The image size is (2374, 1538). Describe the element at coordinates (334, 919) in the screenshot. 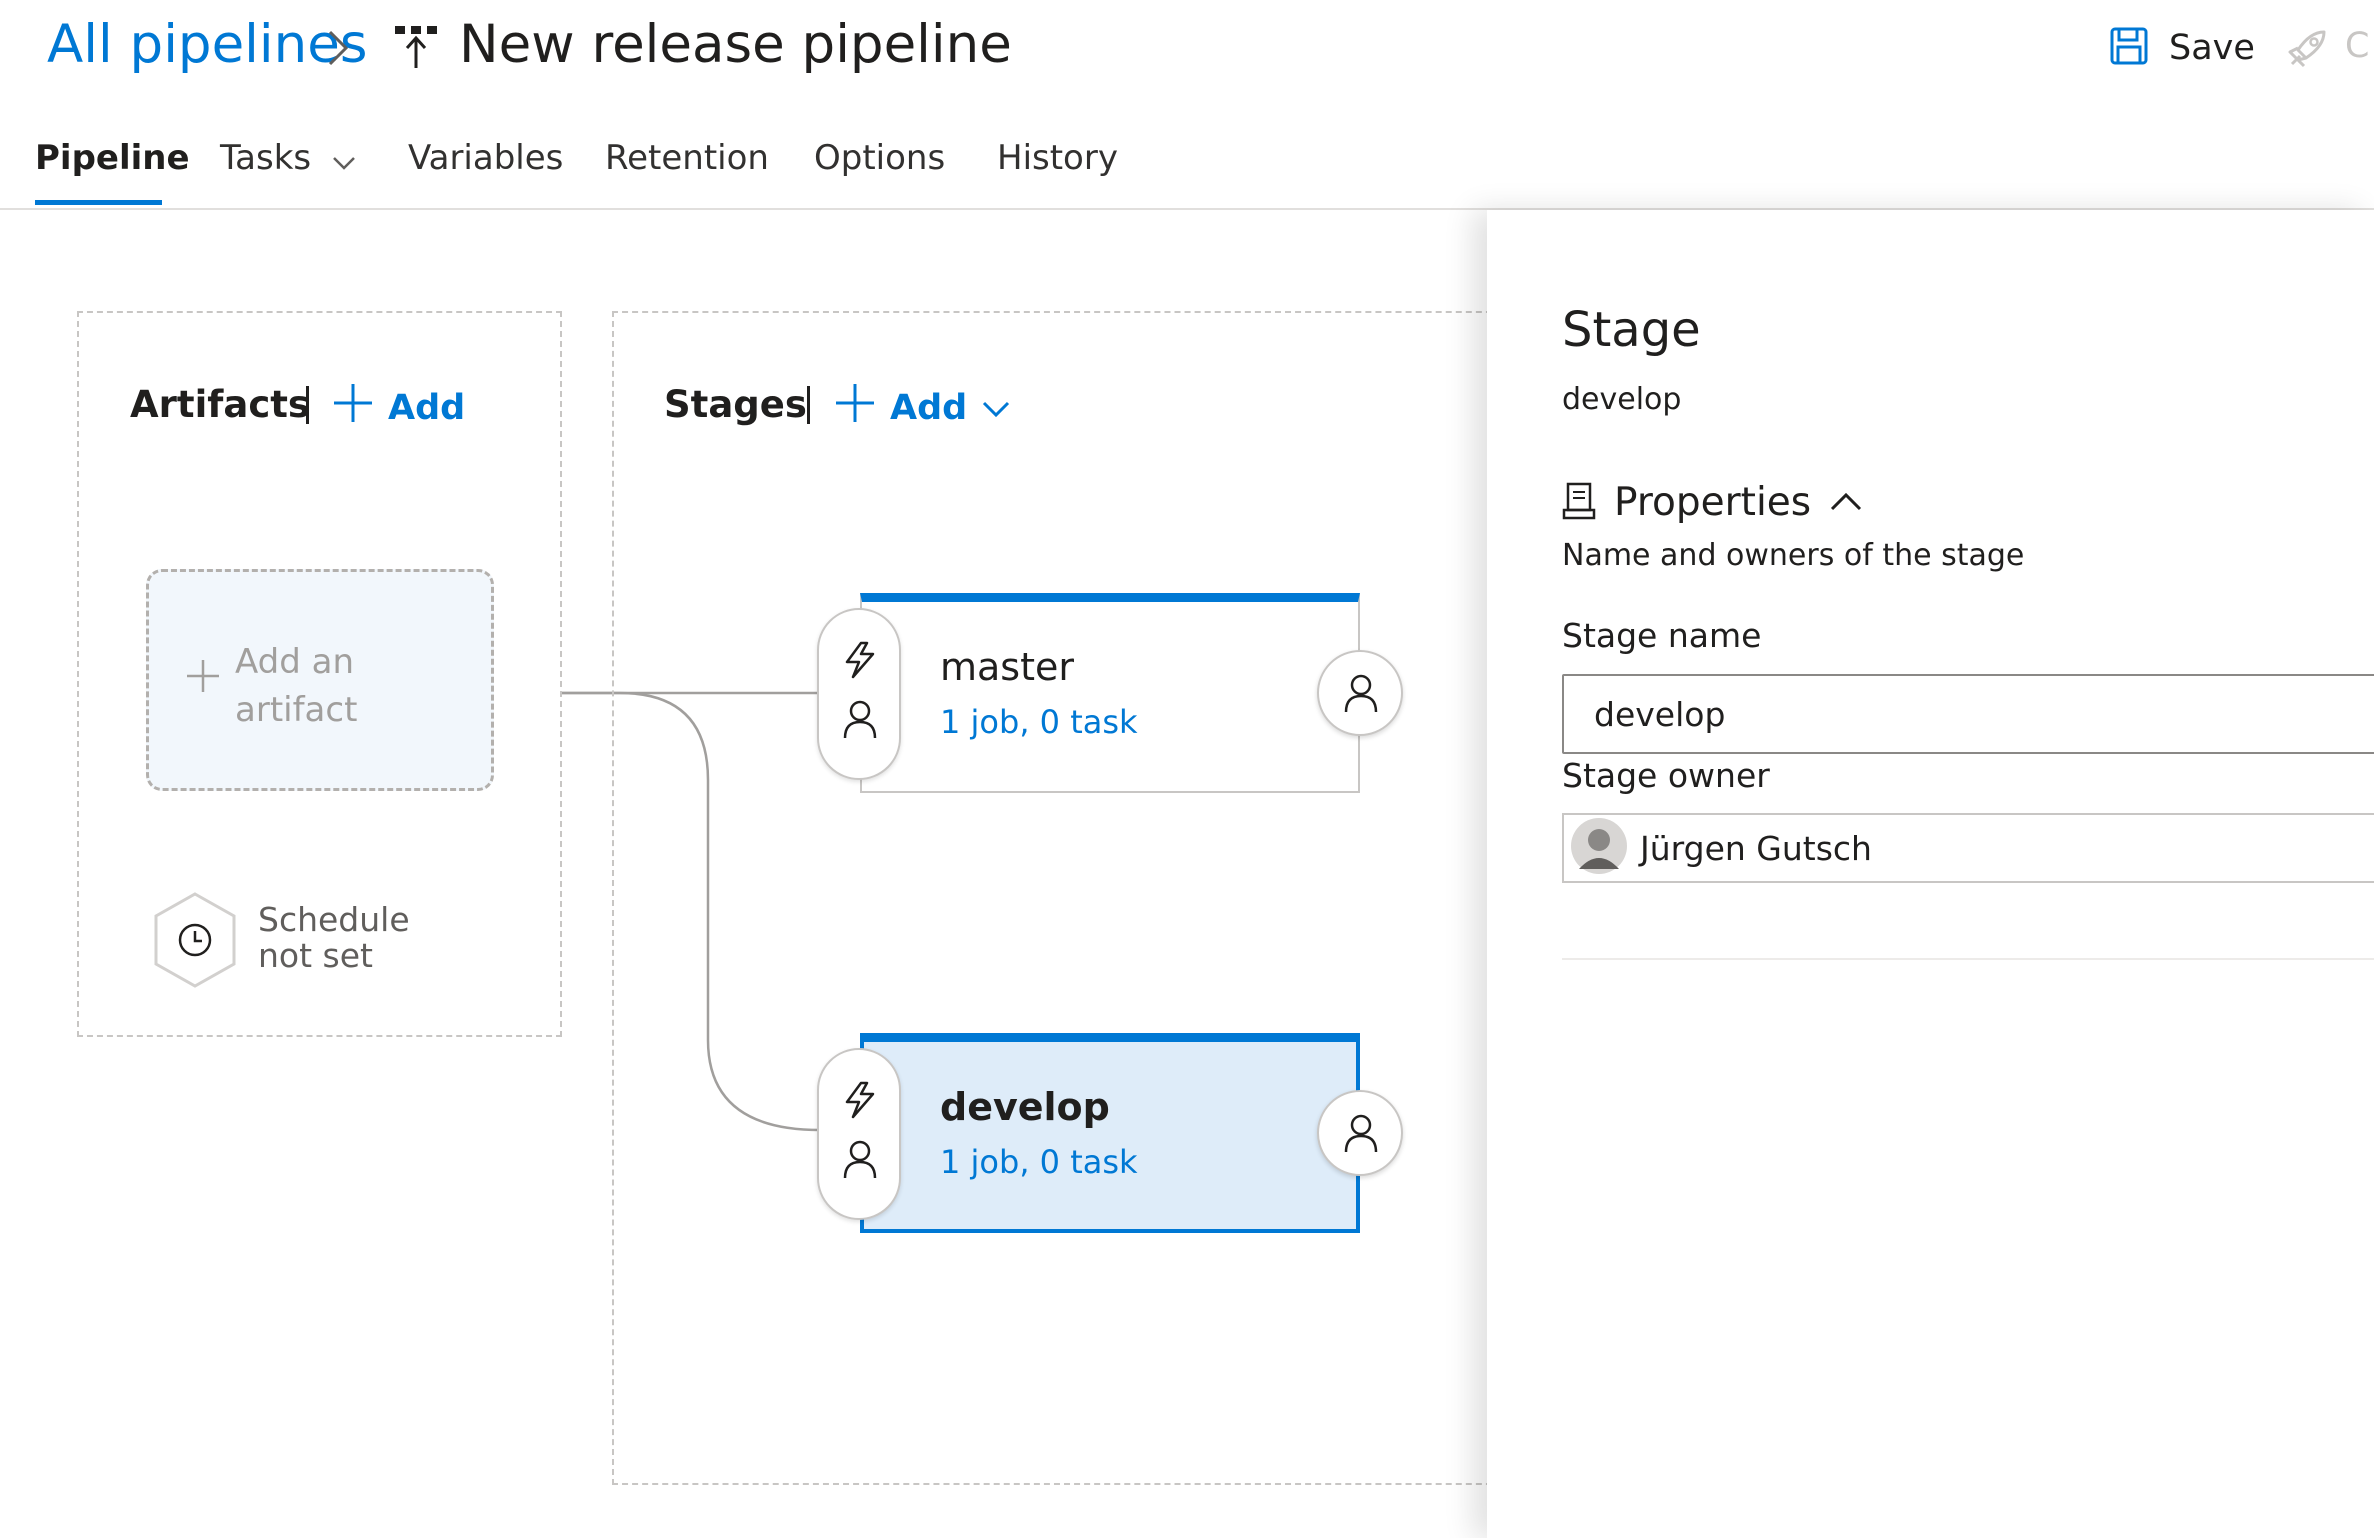

I see `schedule-line1: Schedule` at that location.